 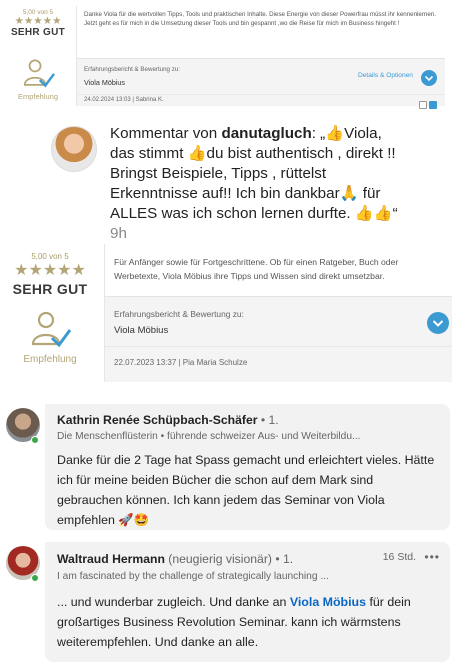 I want to click on rating-score: 5,00 von 5, so click(x=50, y=256).